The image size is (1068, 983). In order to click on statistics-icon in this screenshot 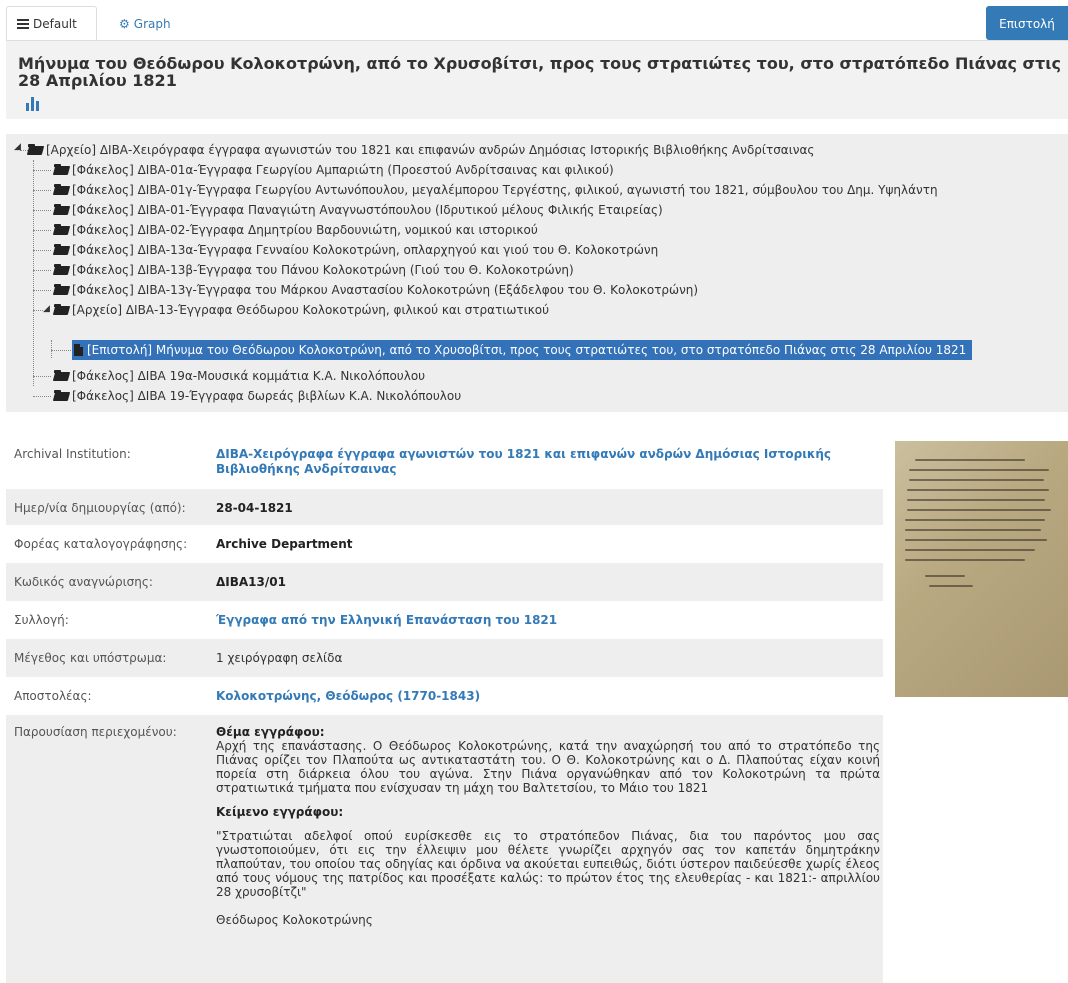, I will do `click(33, 104)`.